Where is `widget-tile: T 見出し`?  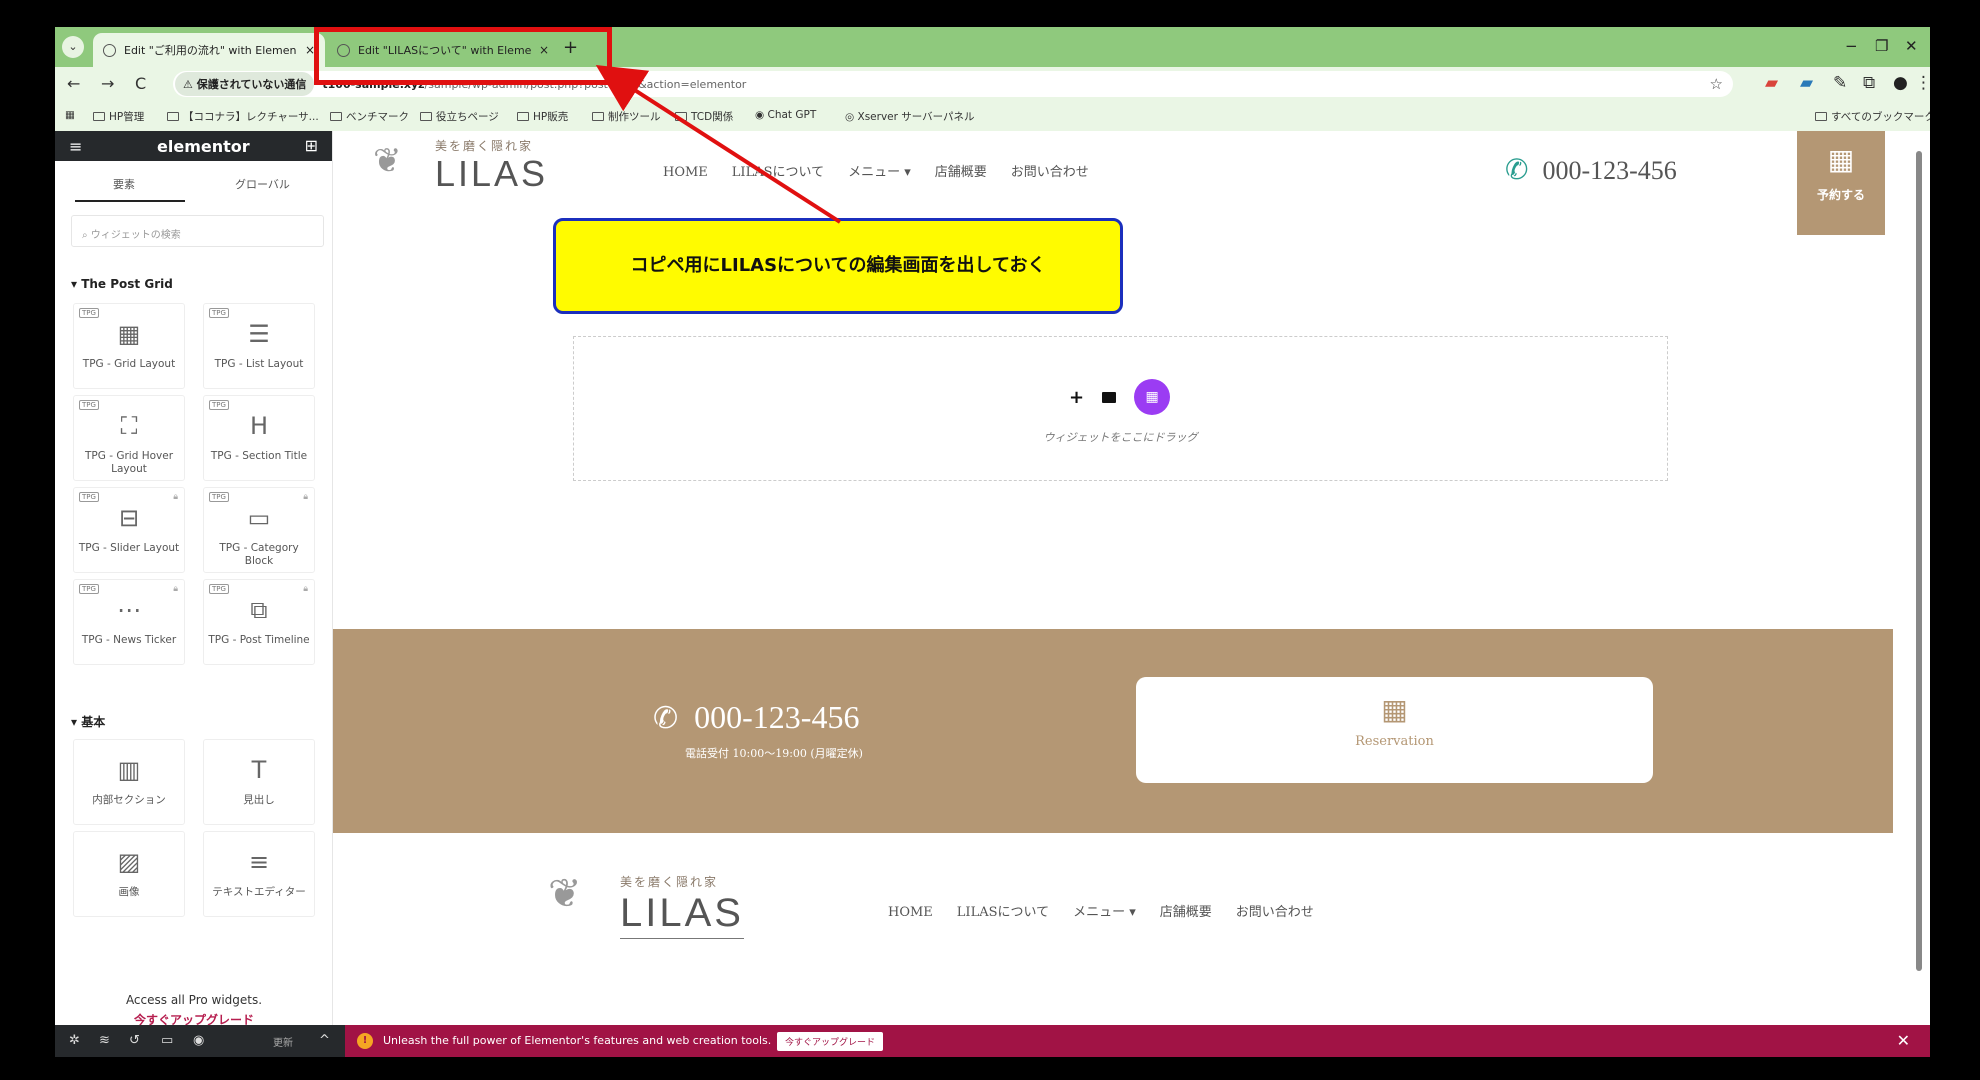
widget-tile: T 見出し is located at coordinates (259, 782).